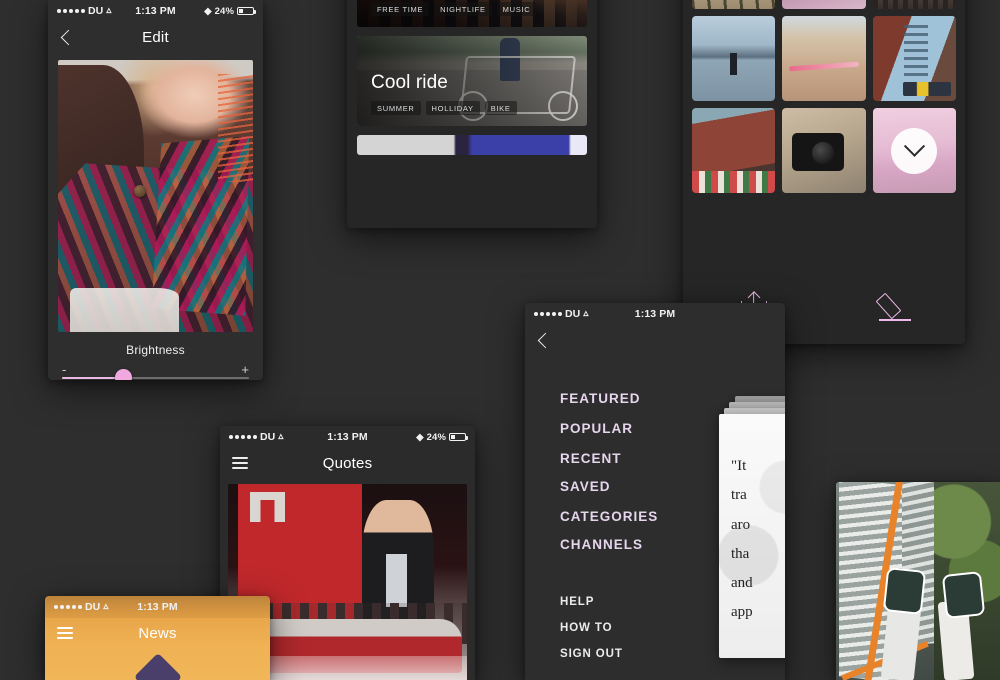 This screenshot has height=680, width=1000. Describe the element at coordinates (409, 82) in the screenshot. I see `card-title: Cool ride` at that location.